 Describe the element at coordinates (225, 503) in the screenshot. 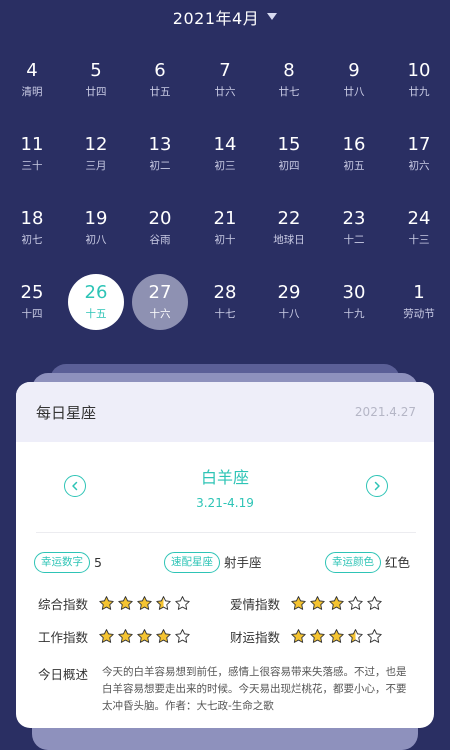

I see `sign-date-range: 3.21-4.19` at that location.